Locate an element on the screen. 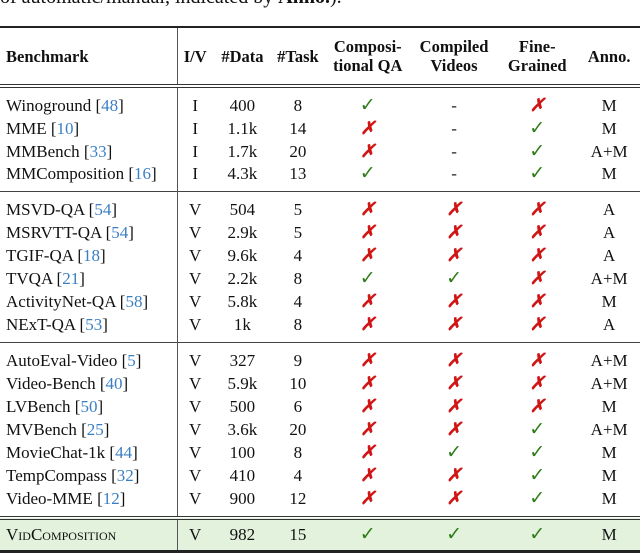  table-row: NExT-QA [53] V 1k 8 ✗ ✗ ✗ A is located at coordinates (320, 328).